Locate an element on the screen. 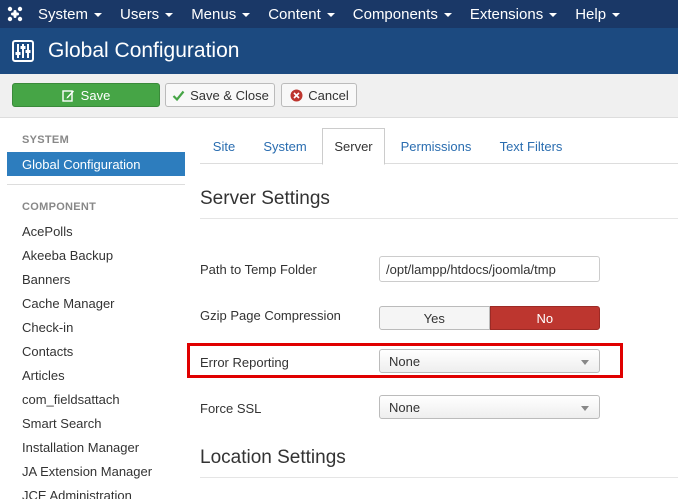 The image size is (678, 499). save-close-button: Save & Close is located at coordinates (220, 95).